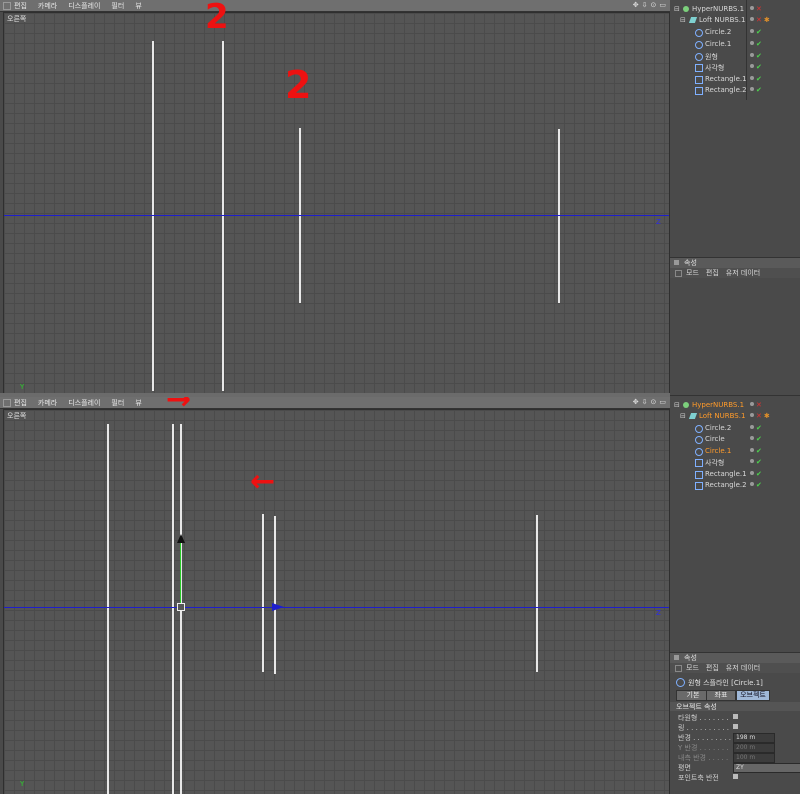 Image resolution: width=800 pixels, height=794 pixels. What do you see at coordinates (735, 56) in the screenshot?
I see `tree-item: 원형 ✔` at bounding box center [735, 56].